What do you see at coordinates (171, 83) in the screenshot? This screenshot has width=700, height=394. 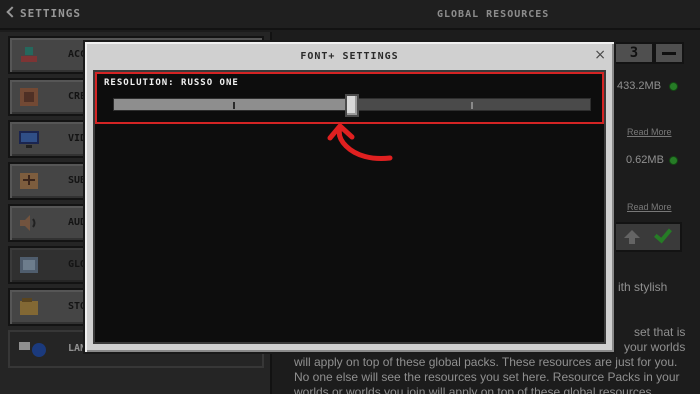 I see `resolution-label: RESOLUTION: RUSSO ONE` at bounding box center [171, 83].